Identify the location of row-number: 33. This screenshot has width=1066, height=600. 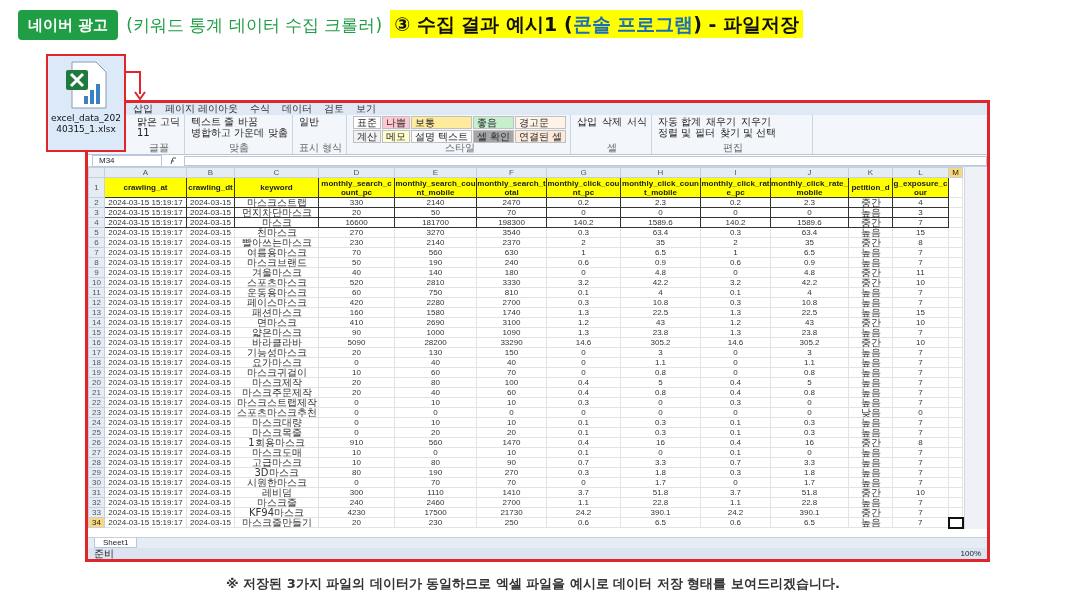
(96, 512).